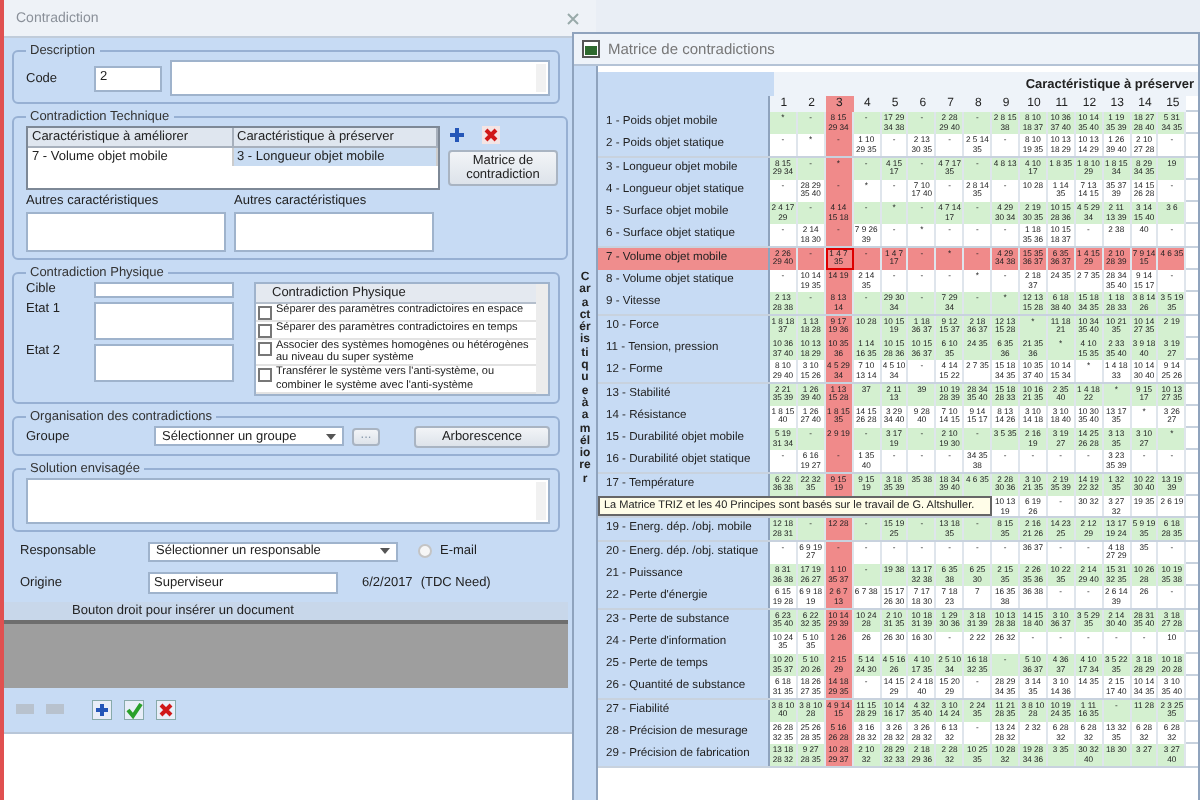 This screenshot has height=800, width=1200. I want to click on solution-field, so click(288, 500).